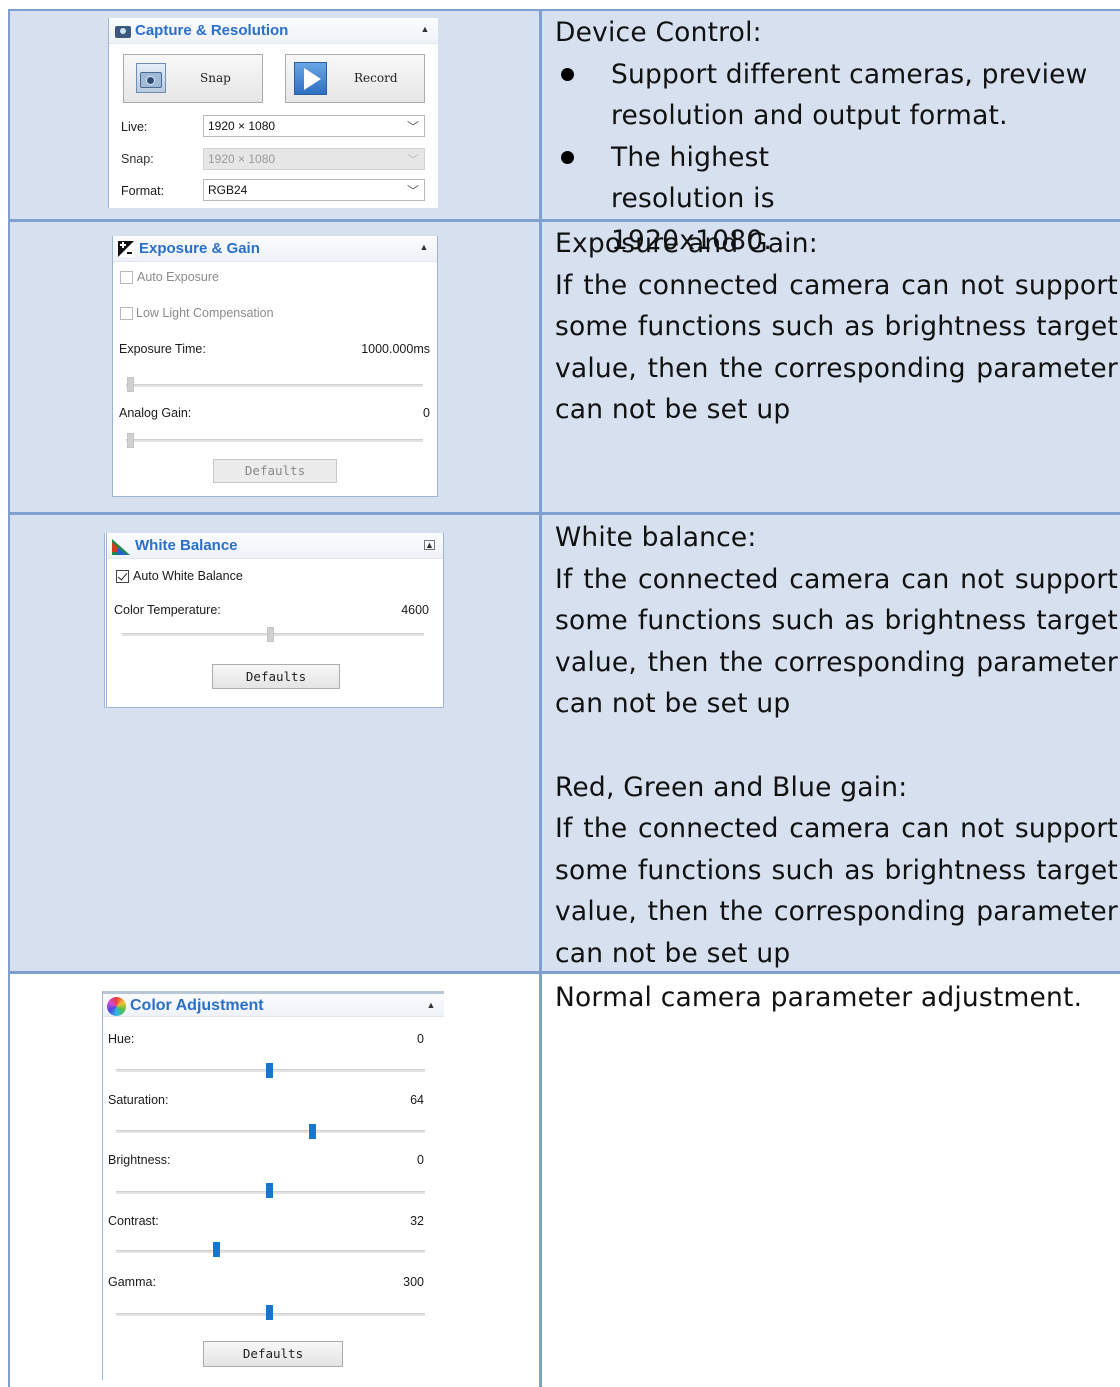  I want to click on live-resolution-select: 1920 × 1080 ﹀, so click(314, 126).